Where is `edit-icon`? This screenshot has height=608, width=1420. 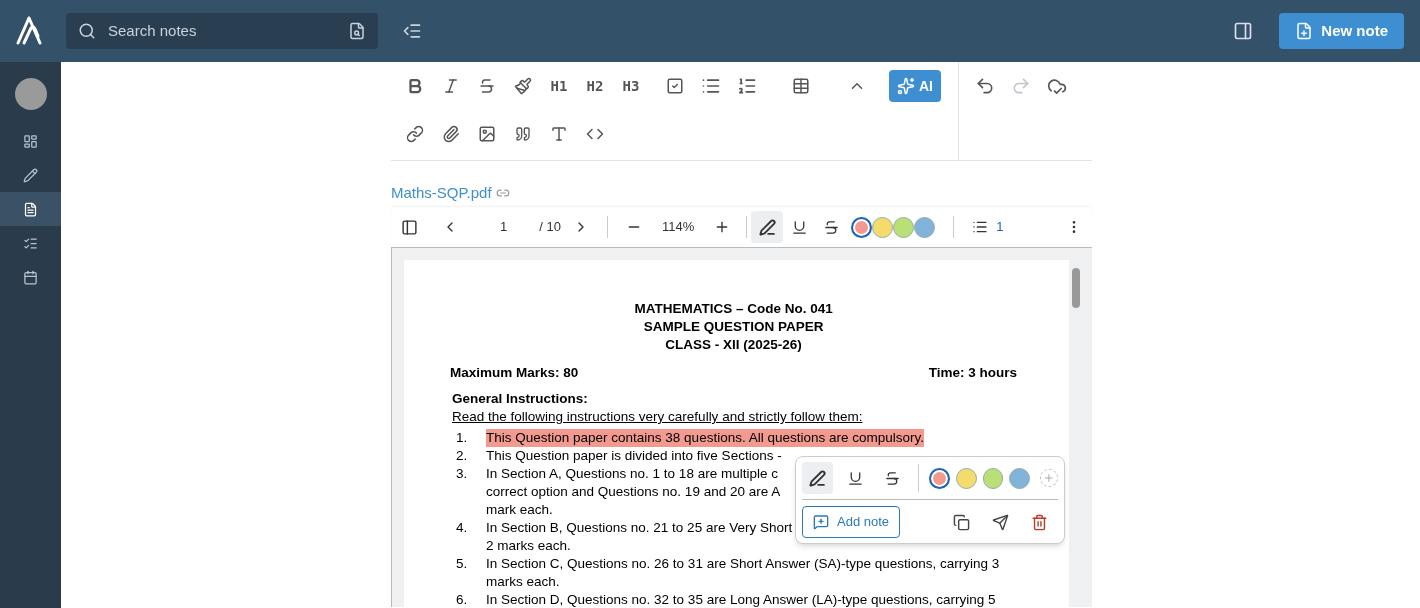
edit-icon is located at coordinates (30, 175).